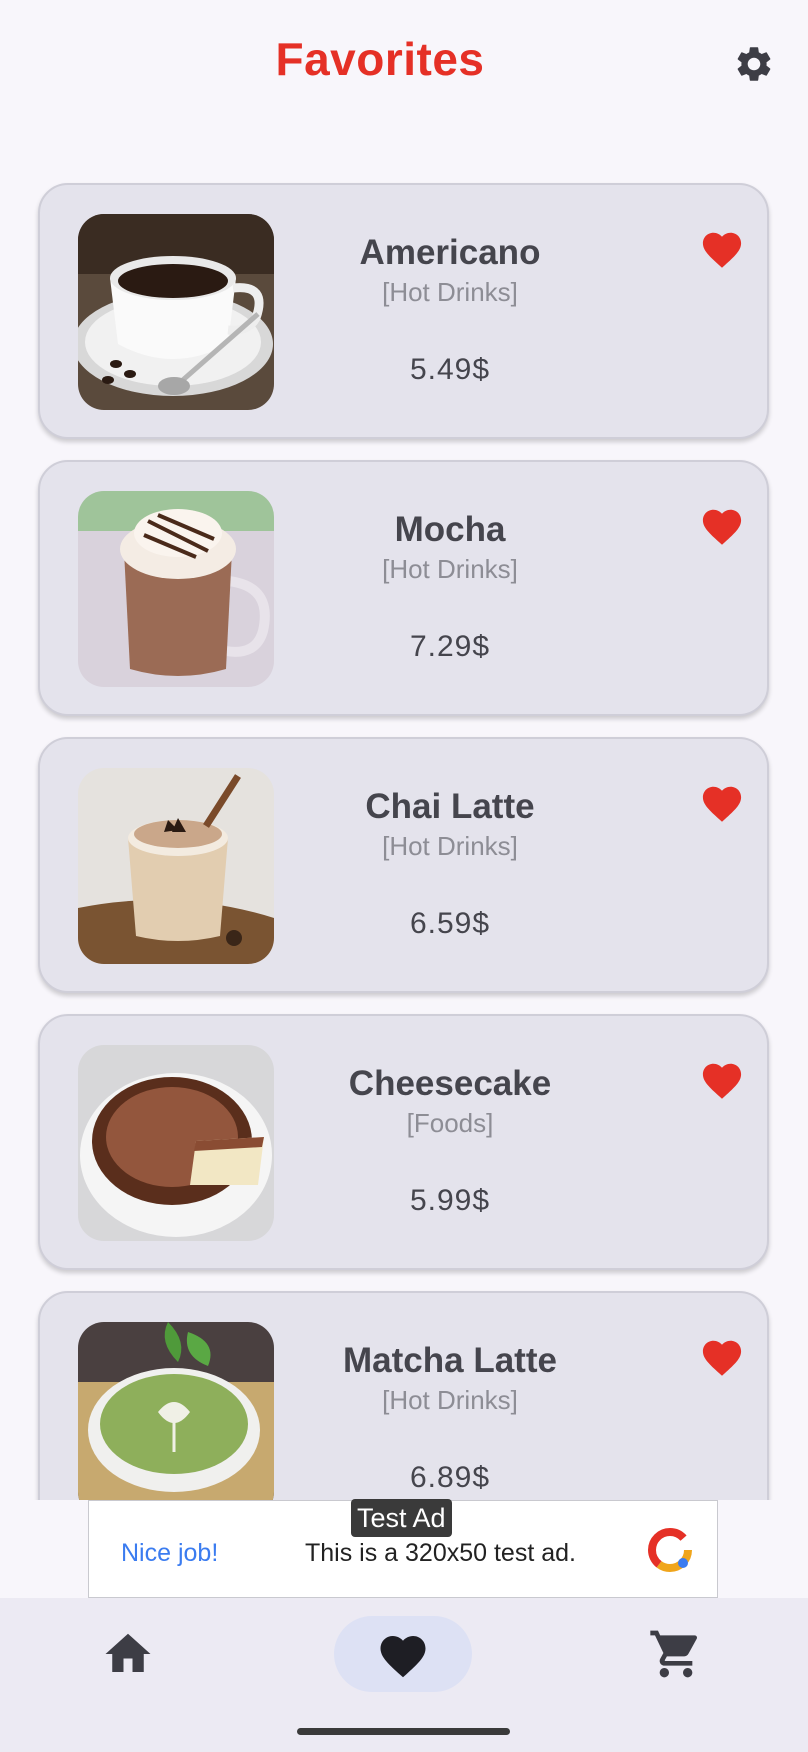  I want to click on product-name: Americano, so click(450, 252).